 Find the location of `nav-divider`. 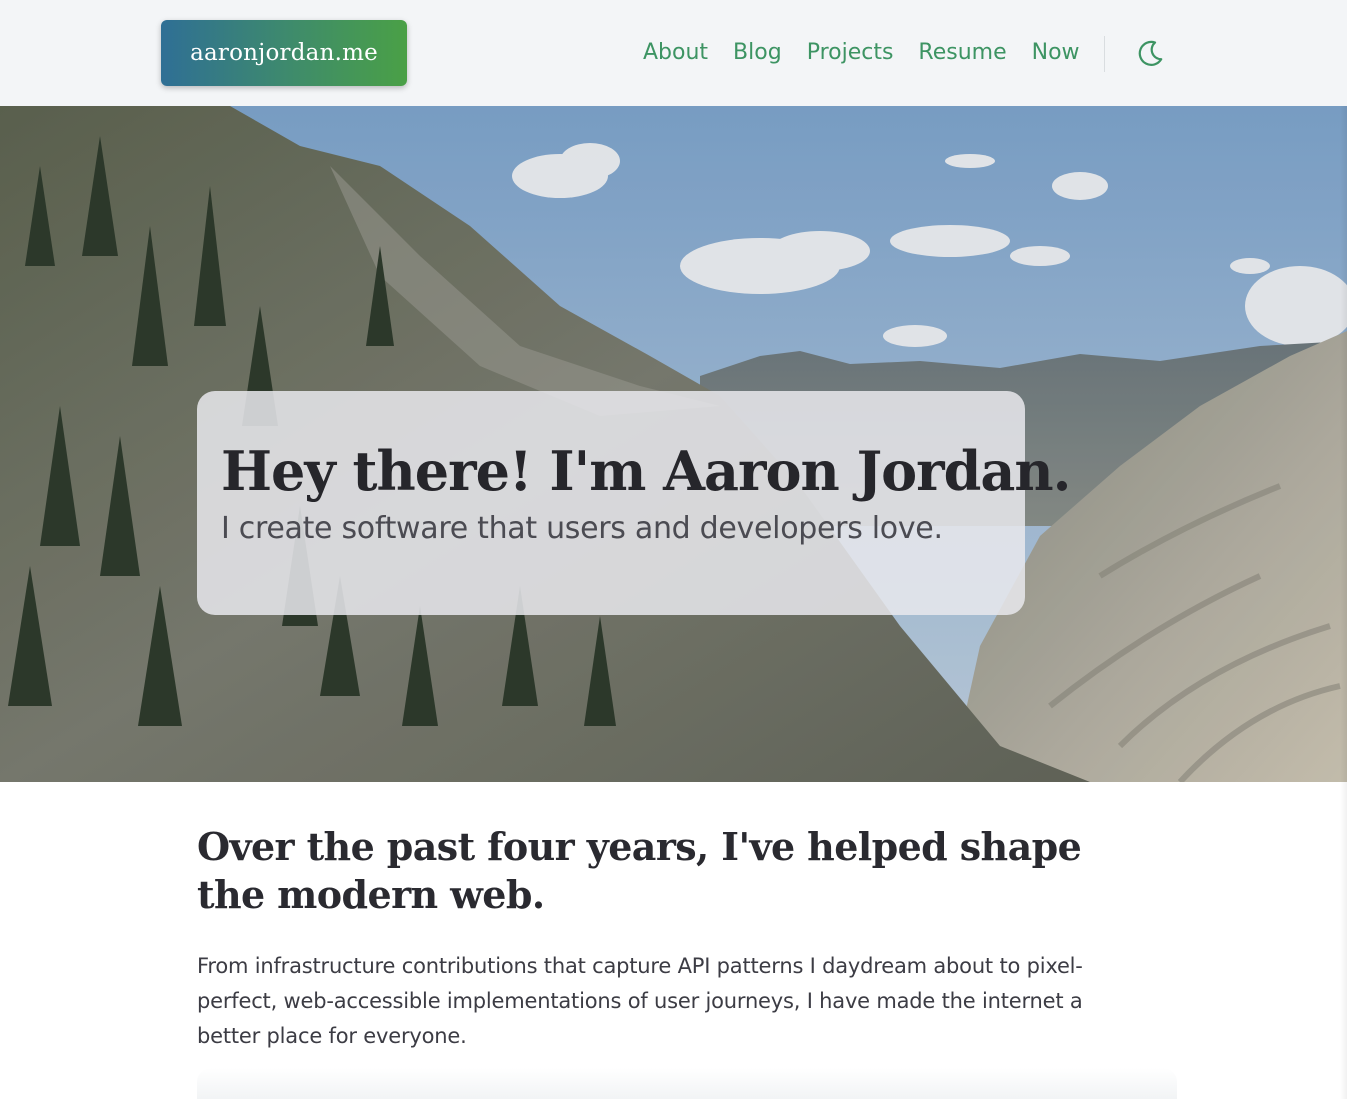

nav-divider is located at coordinates (1104, 54).